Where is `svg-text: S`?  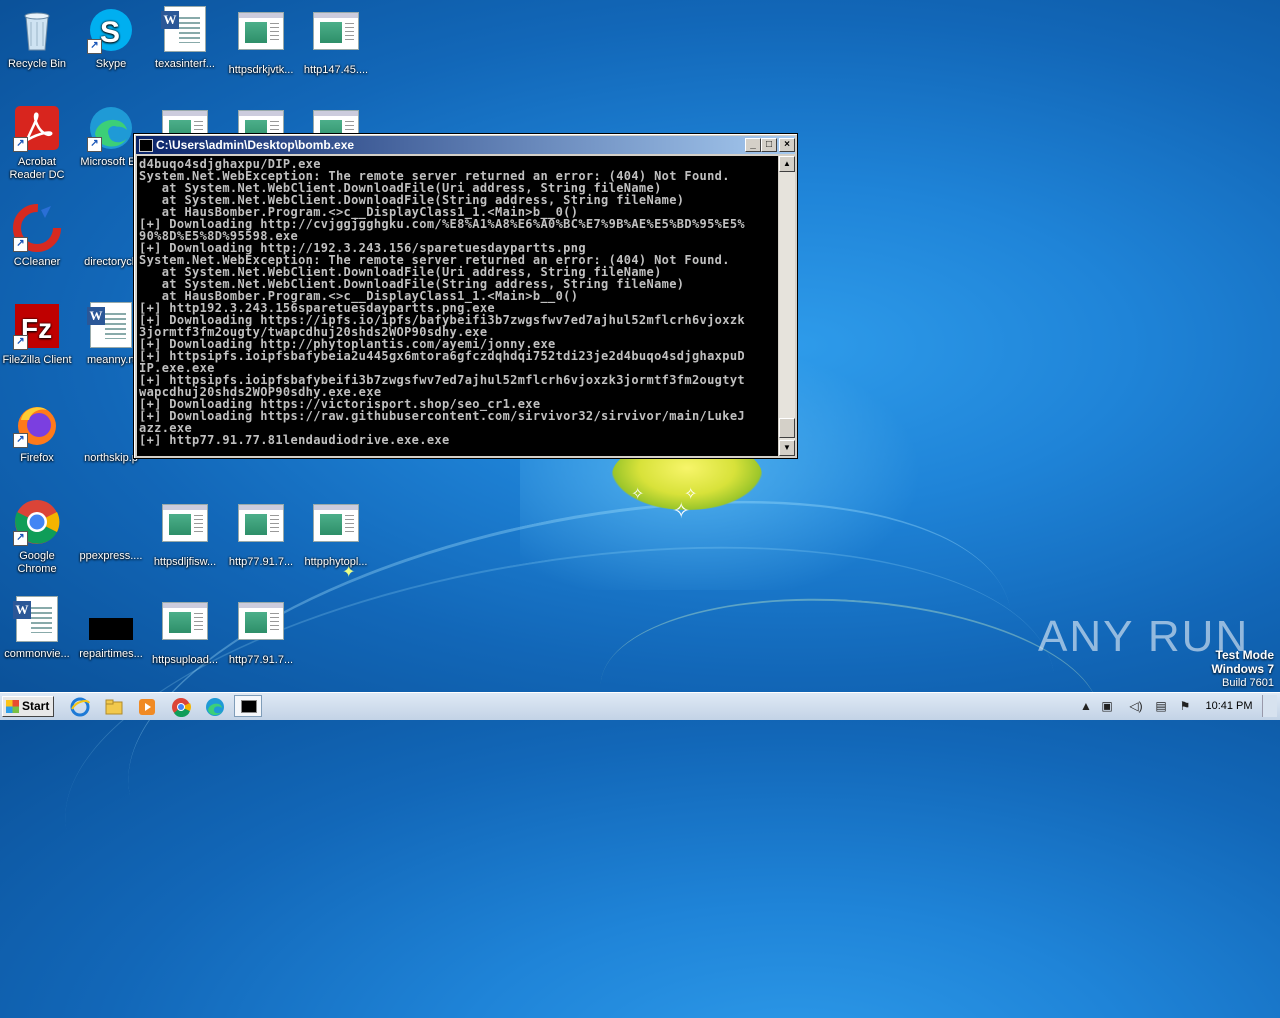 svg-text: S is located at coordinates (110, 32).